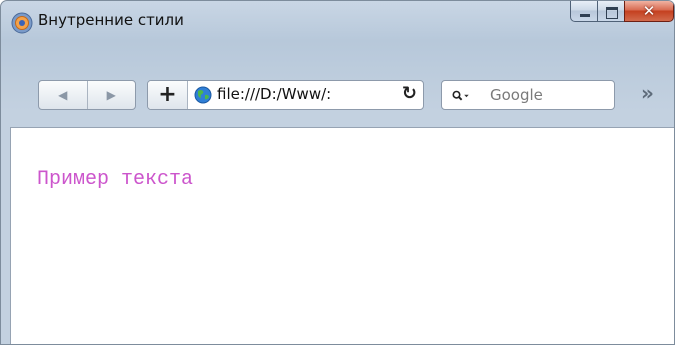  Describe the element at coordinates (168, 95) in the screenshot. I see `add-bookmark-button: +` at that location.